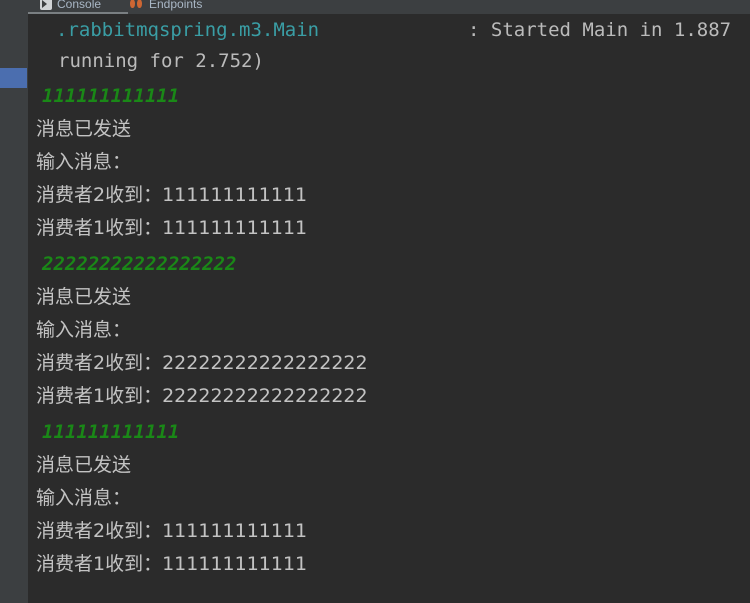 The height and width of the screenshot is (603, 750). Describe the element at coordinates (202, 363) in the screenshot. I see `console-line: 消费者2收到：22222222222222222` at that location.